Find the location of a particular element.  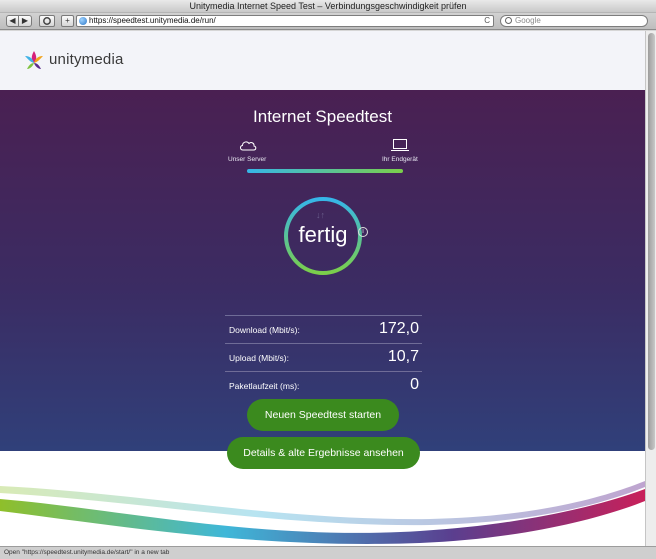

circle-icon is located at coordinates (47, 21).